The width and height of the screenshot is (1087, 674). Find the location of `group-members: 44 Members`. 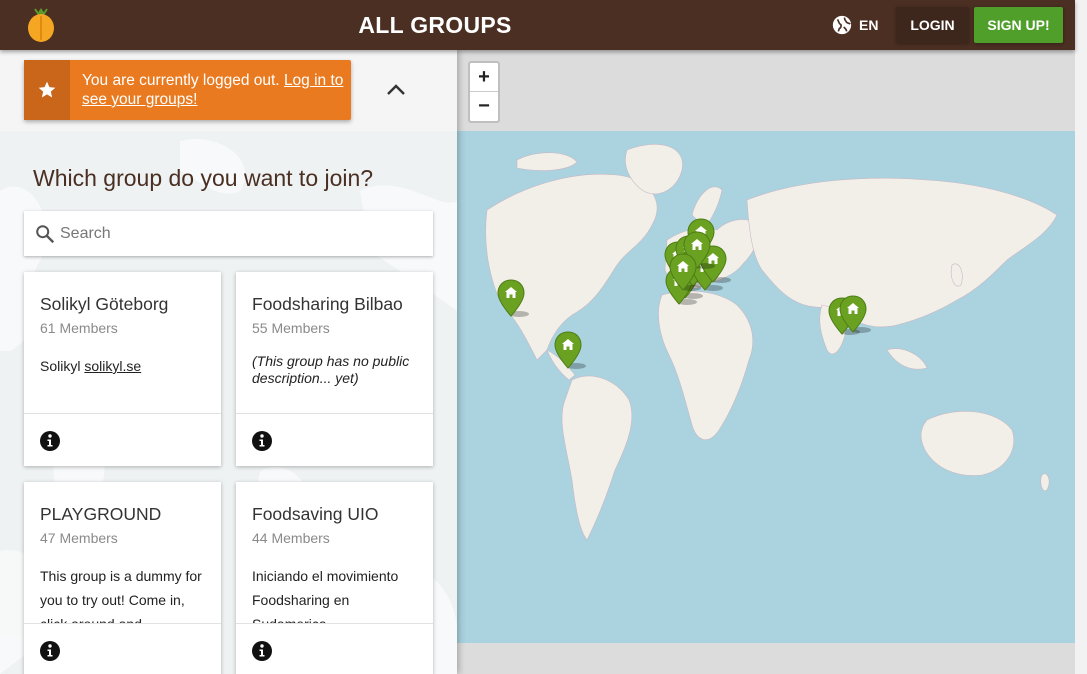

group-members: 44 Members is located at coordinates (291, 538).